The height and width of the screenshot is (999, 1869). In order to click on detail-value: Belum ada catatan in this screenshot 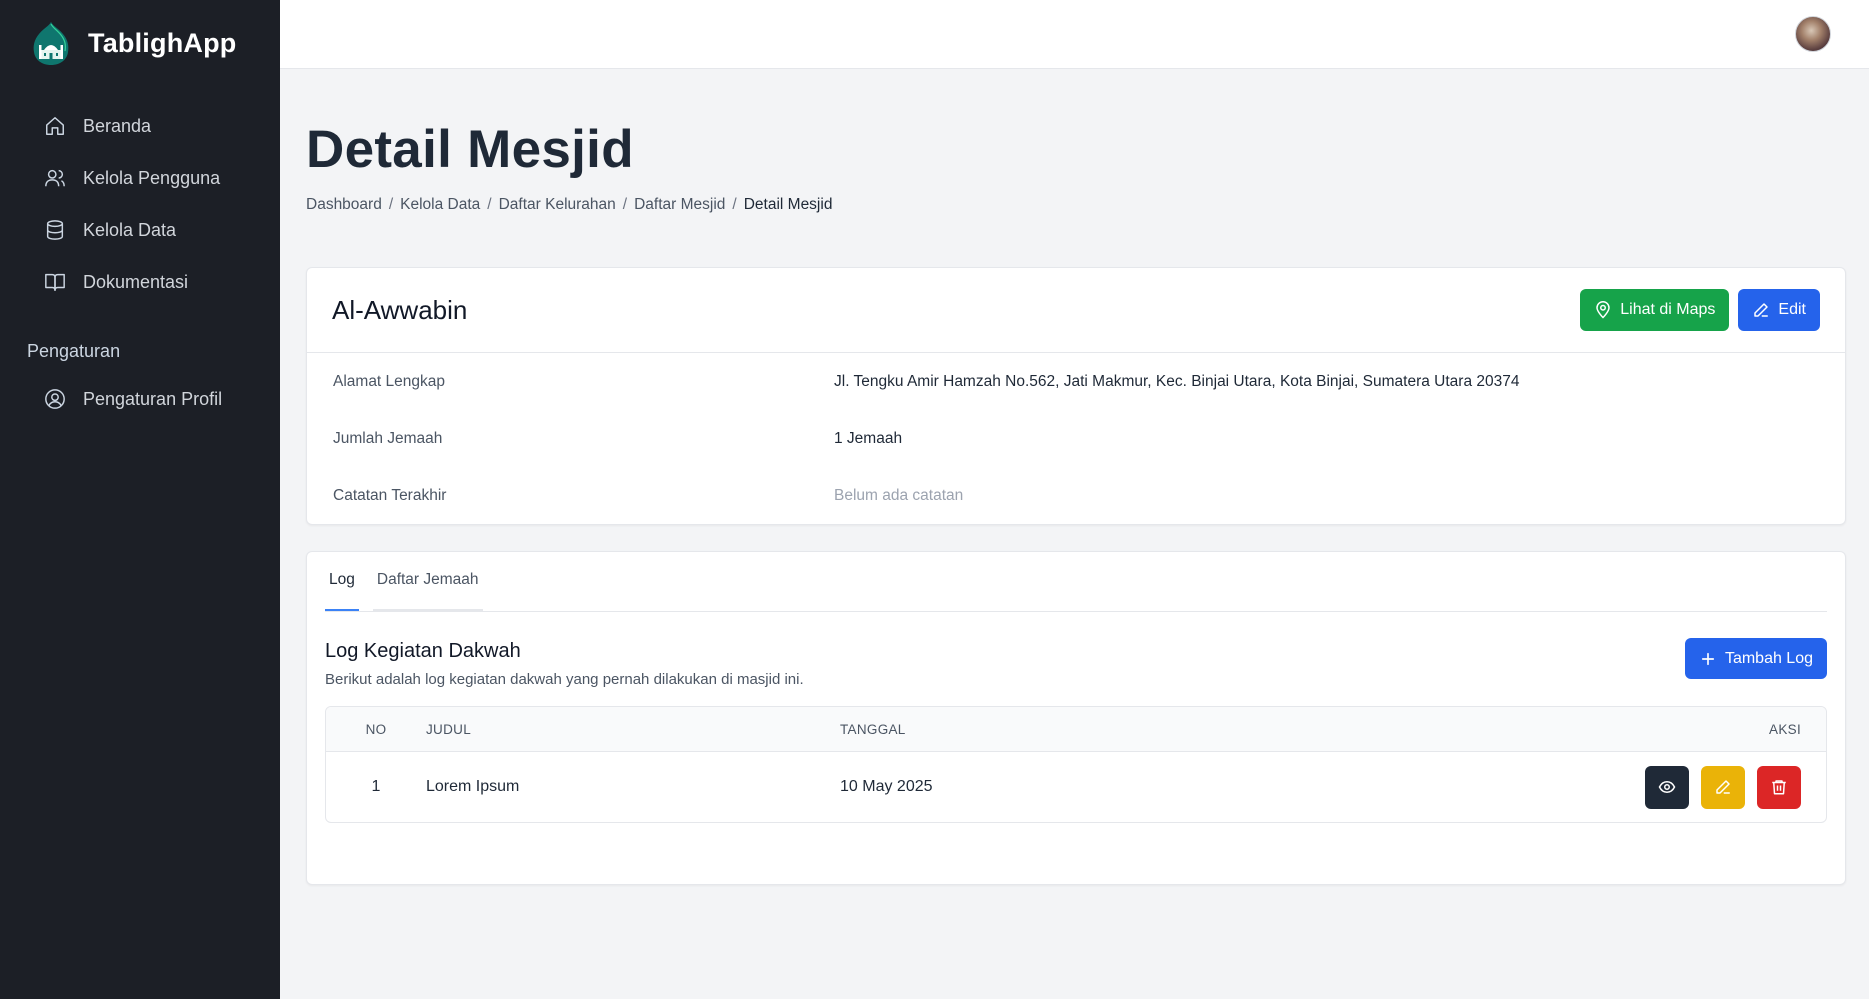, I will do `click(899, 495)`.